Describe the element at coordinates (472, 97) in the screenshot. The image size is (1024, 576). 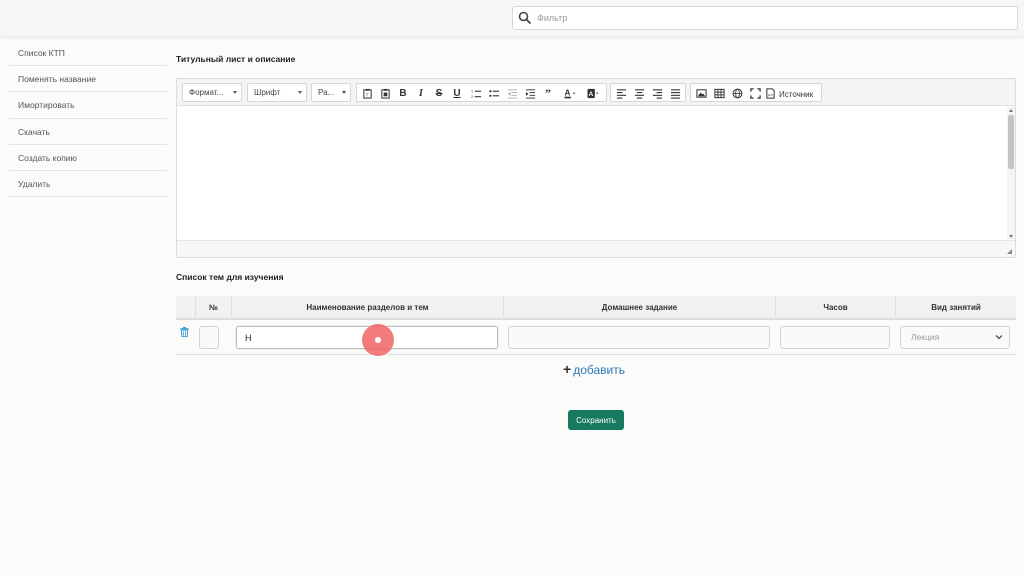
I see `svg-text: 2` at that location.